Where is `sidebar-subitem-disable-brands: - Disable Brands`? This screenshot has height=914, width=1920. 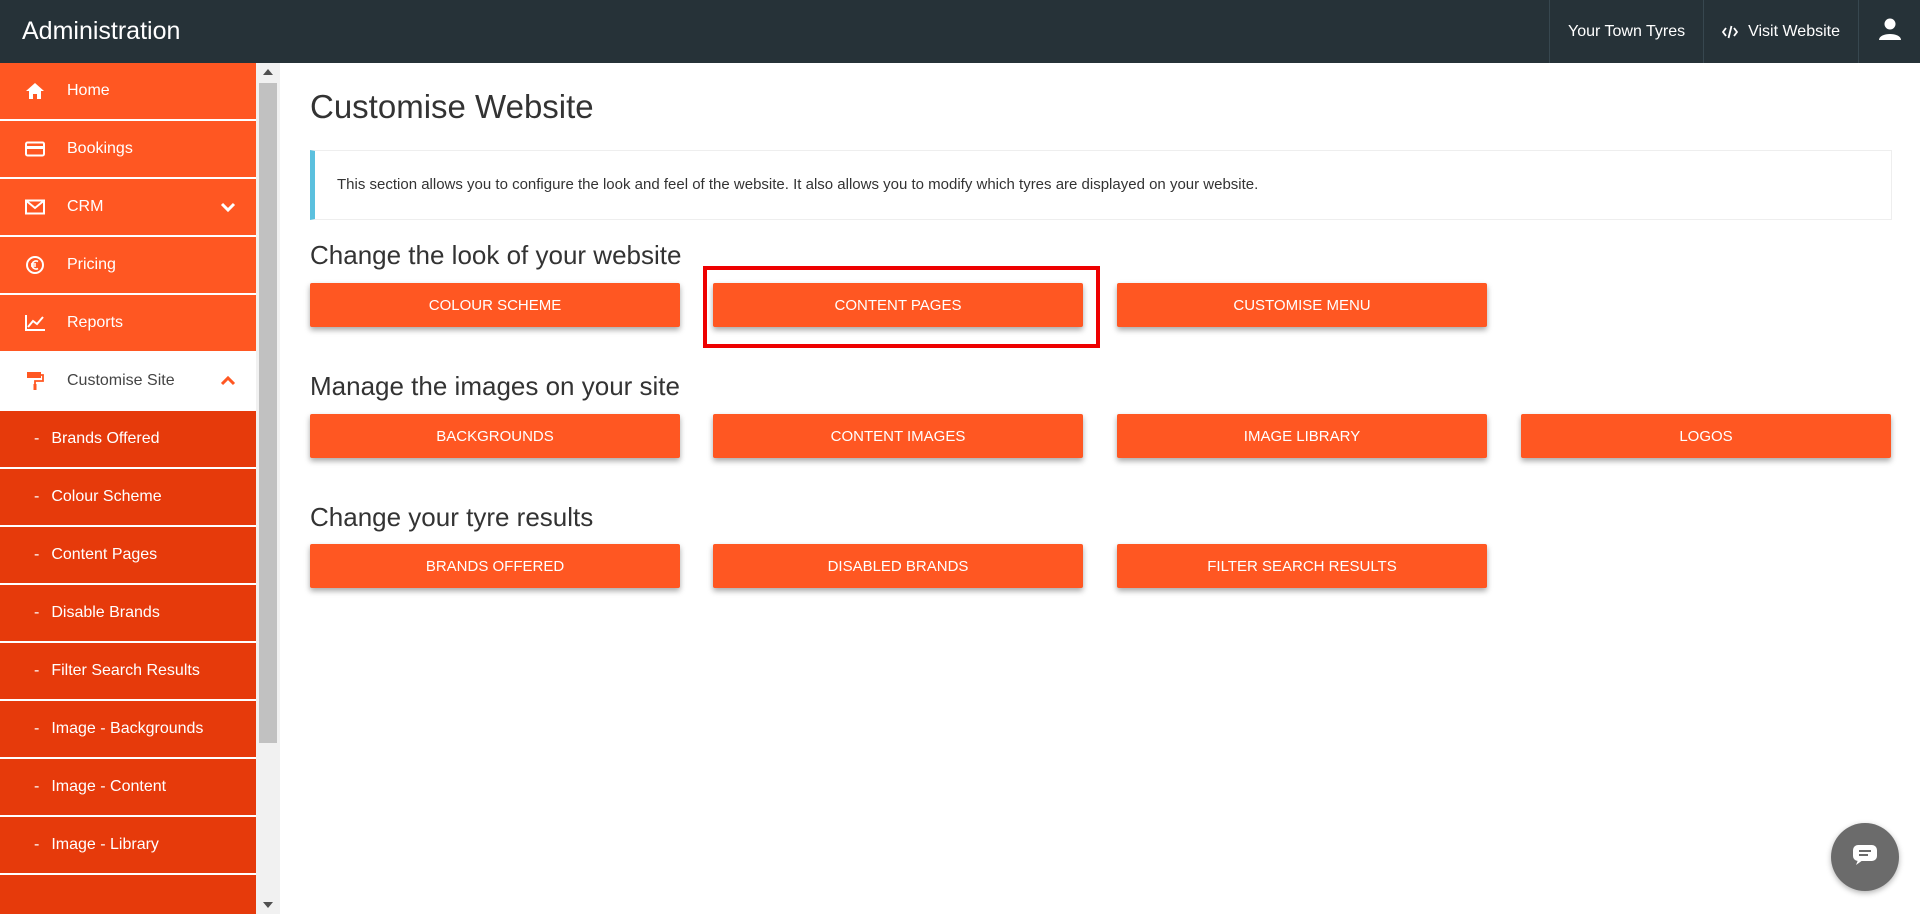
sidebar-subitem-disable-brands: - Disable Brands is located at coordinates (128, 614).